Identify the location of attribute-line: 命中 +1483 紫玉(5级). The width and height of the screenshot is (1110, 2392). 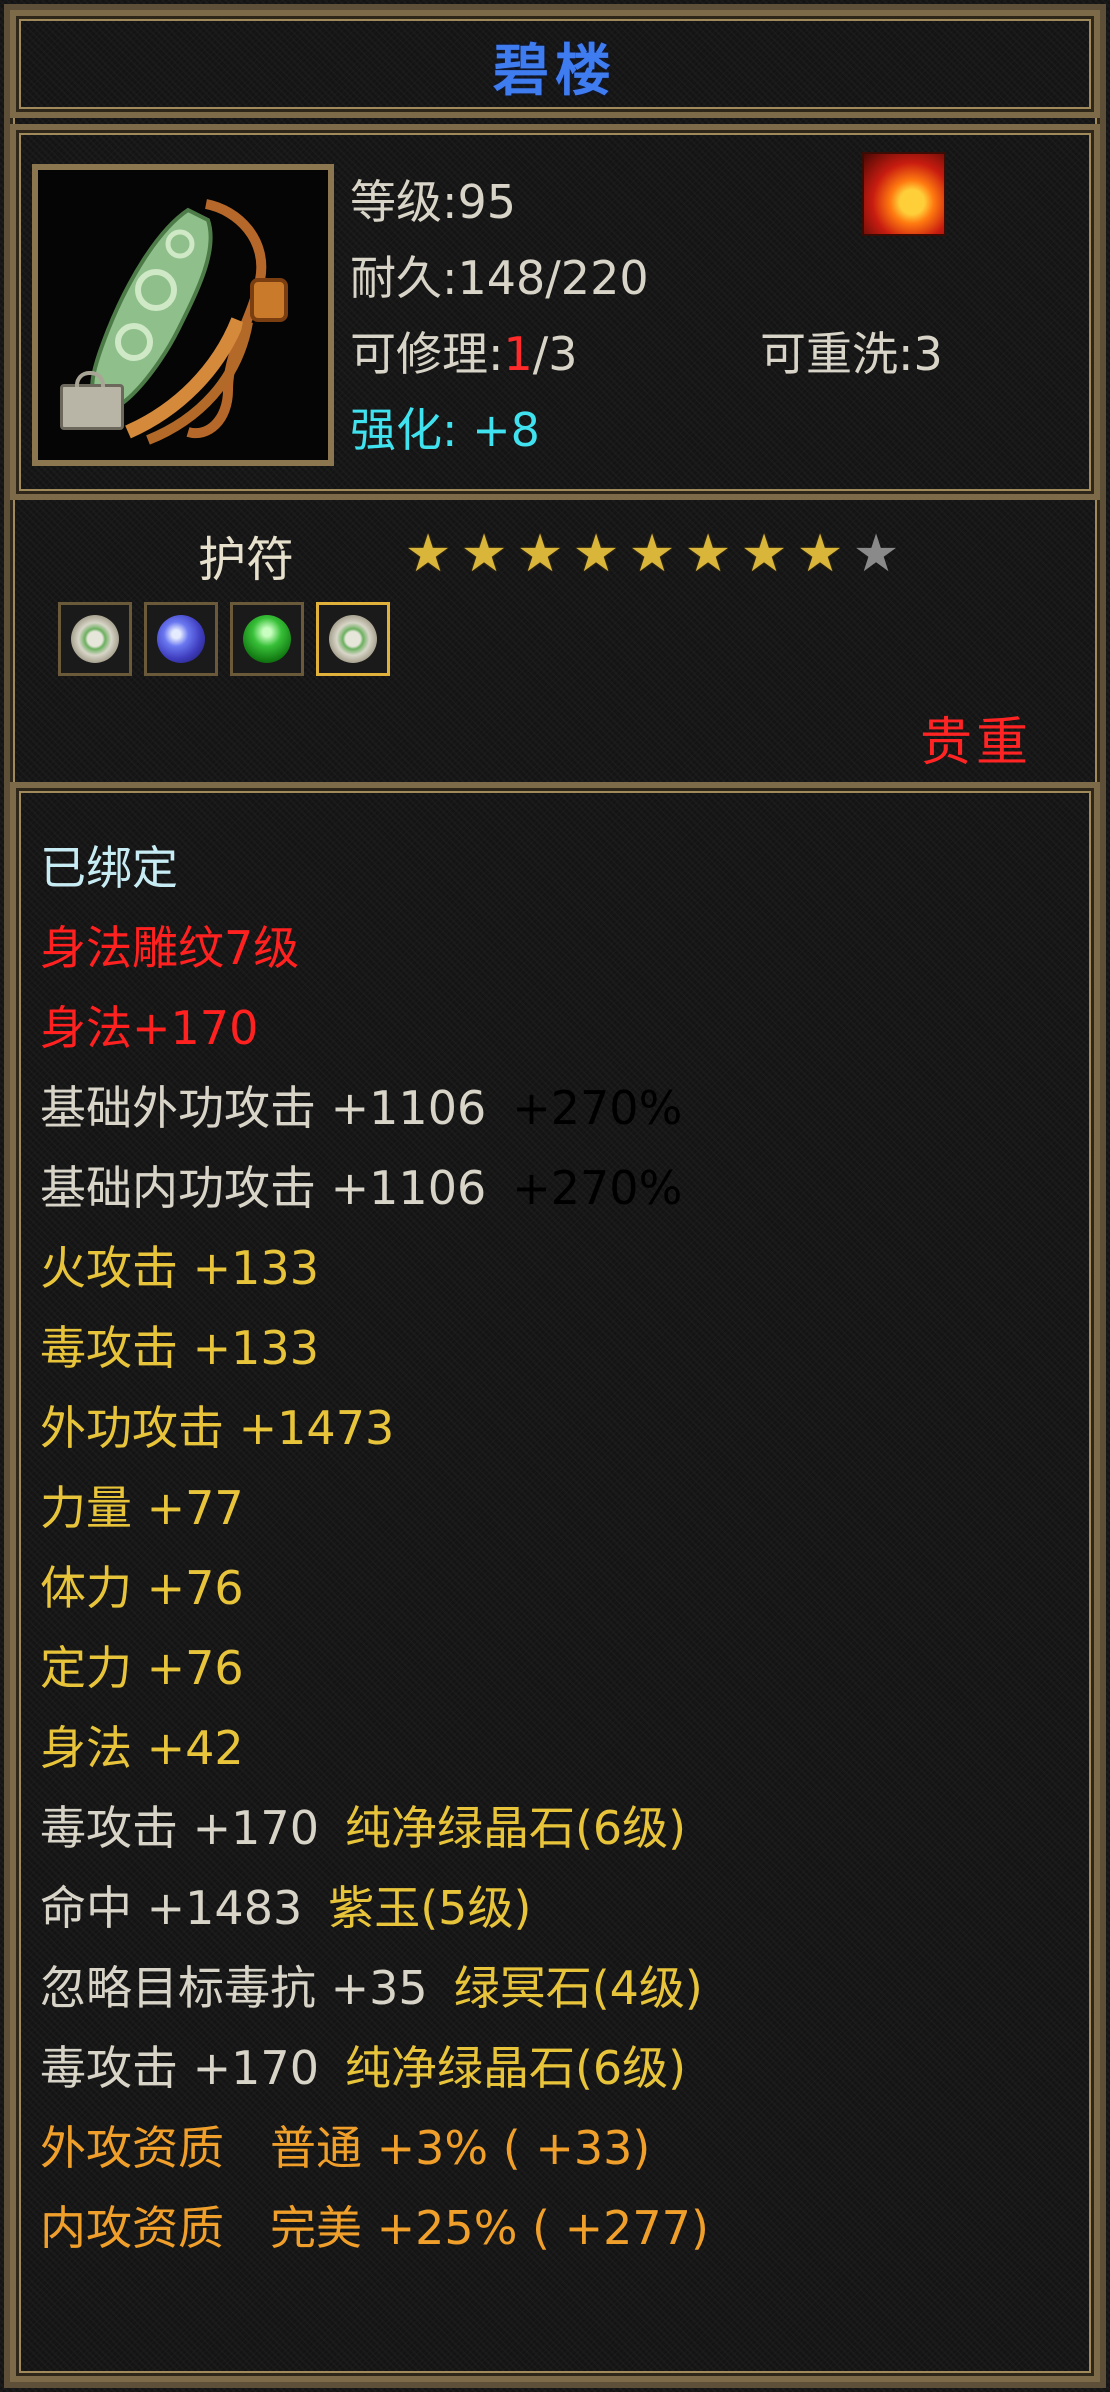
(285, 1908).